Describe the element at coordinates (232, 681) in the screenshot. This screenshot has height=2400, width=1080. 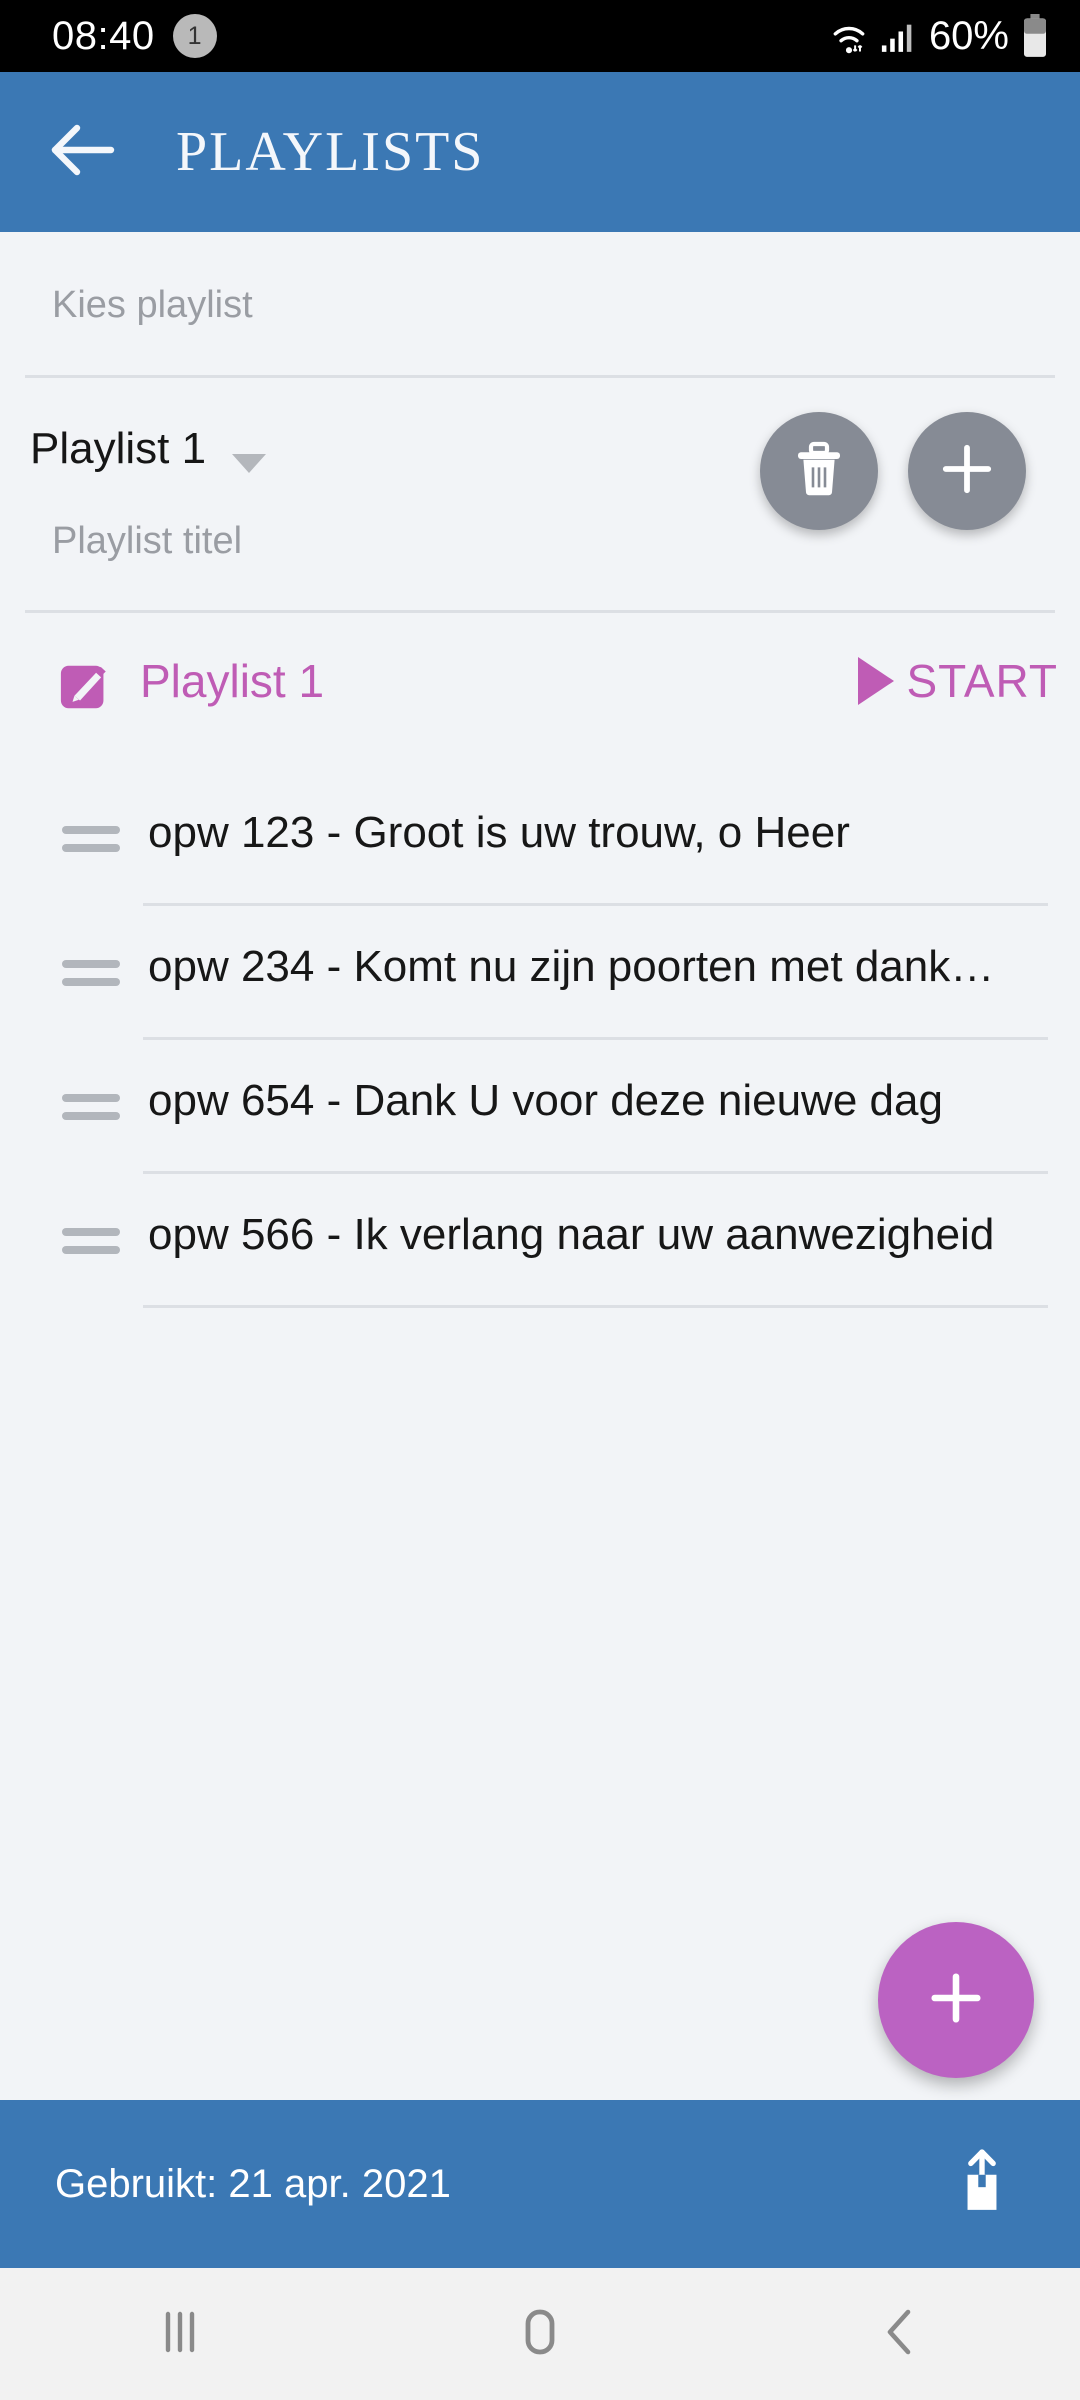
I see `playlist-title-value: Playlist 1` at that location.